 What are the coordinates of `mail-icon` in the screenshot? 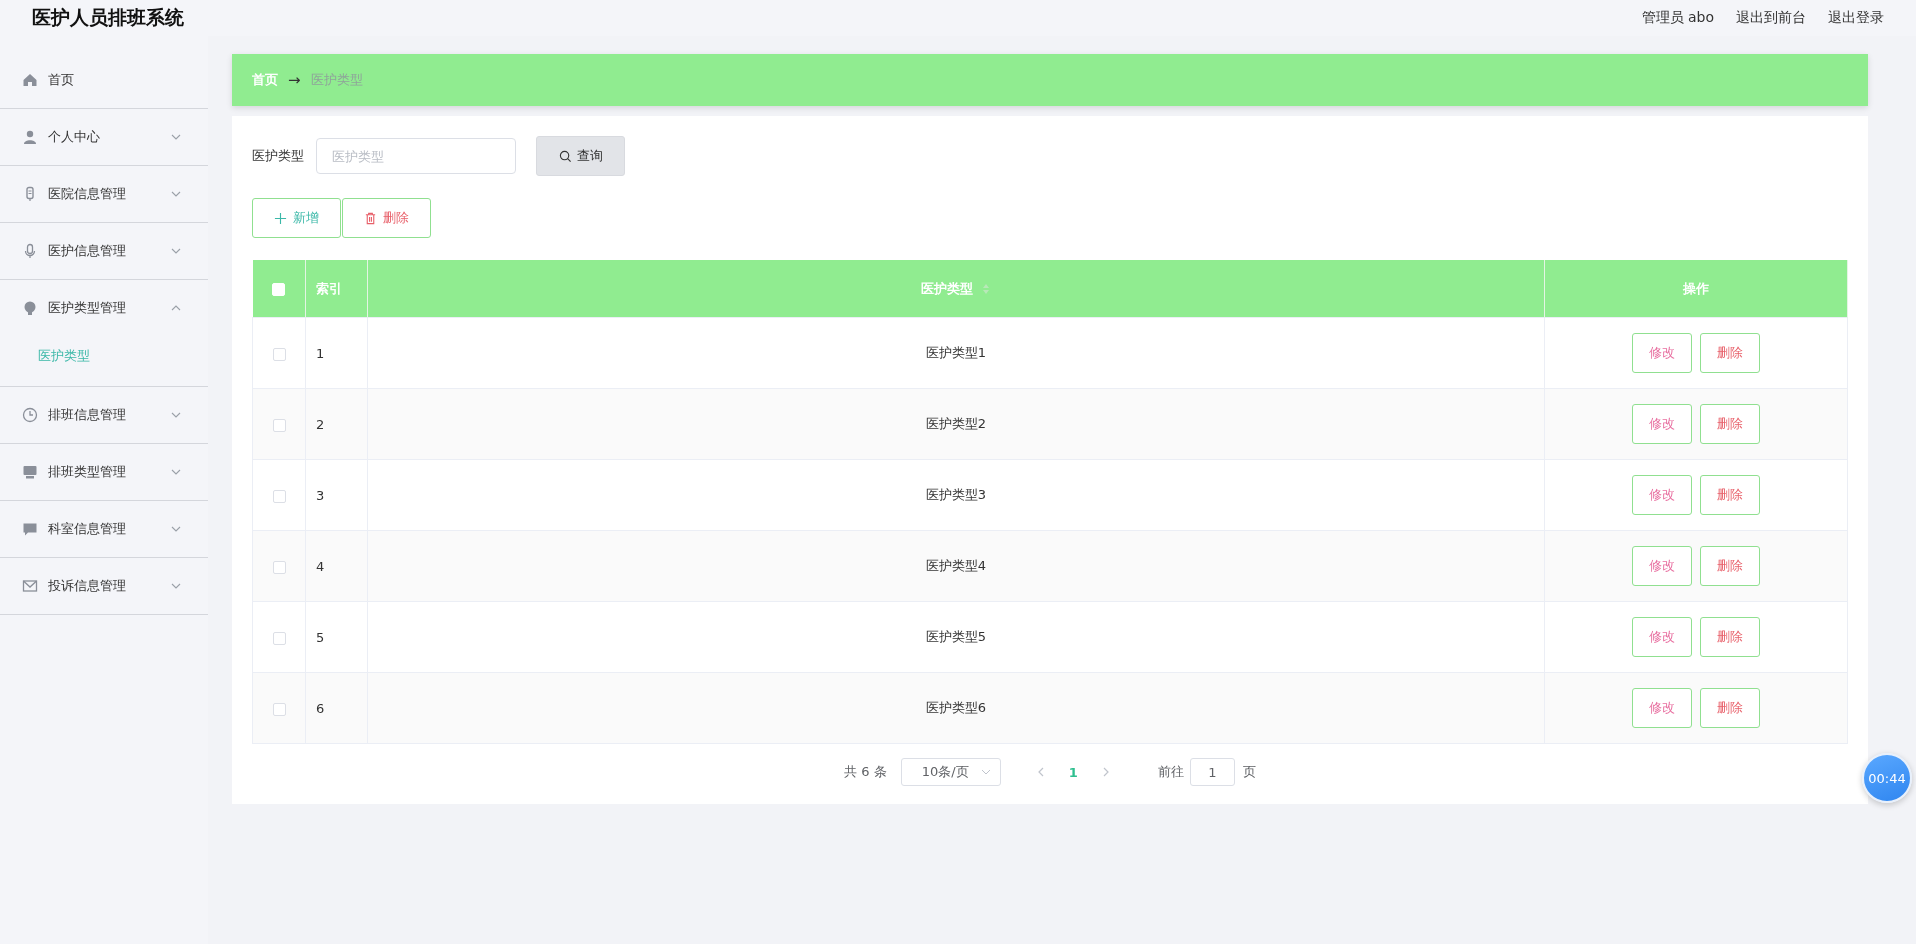 It's located at (30, 586).